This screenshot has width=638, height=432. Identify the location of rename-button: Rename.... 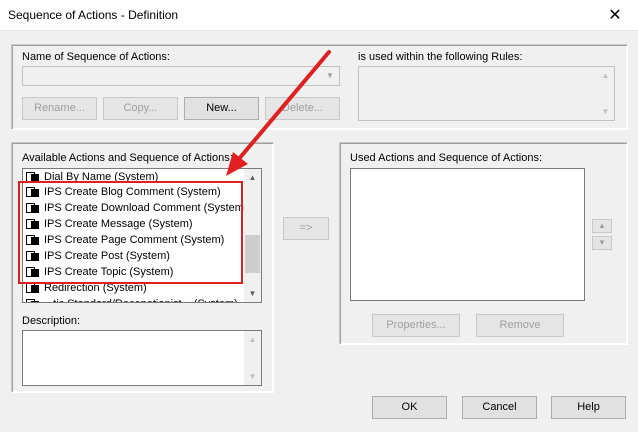
(59, 108).